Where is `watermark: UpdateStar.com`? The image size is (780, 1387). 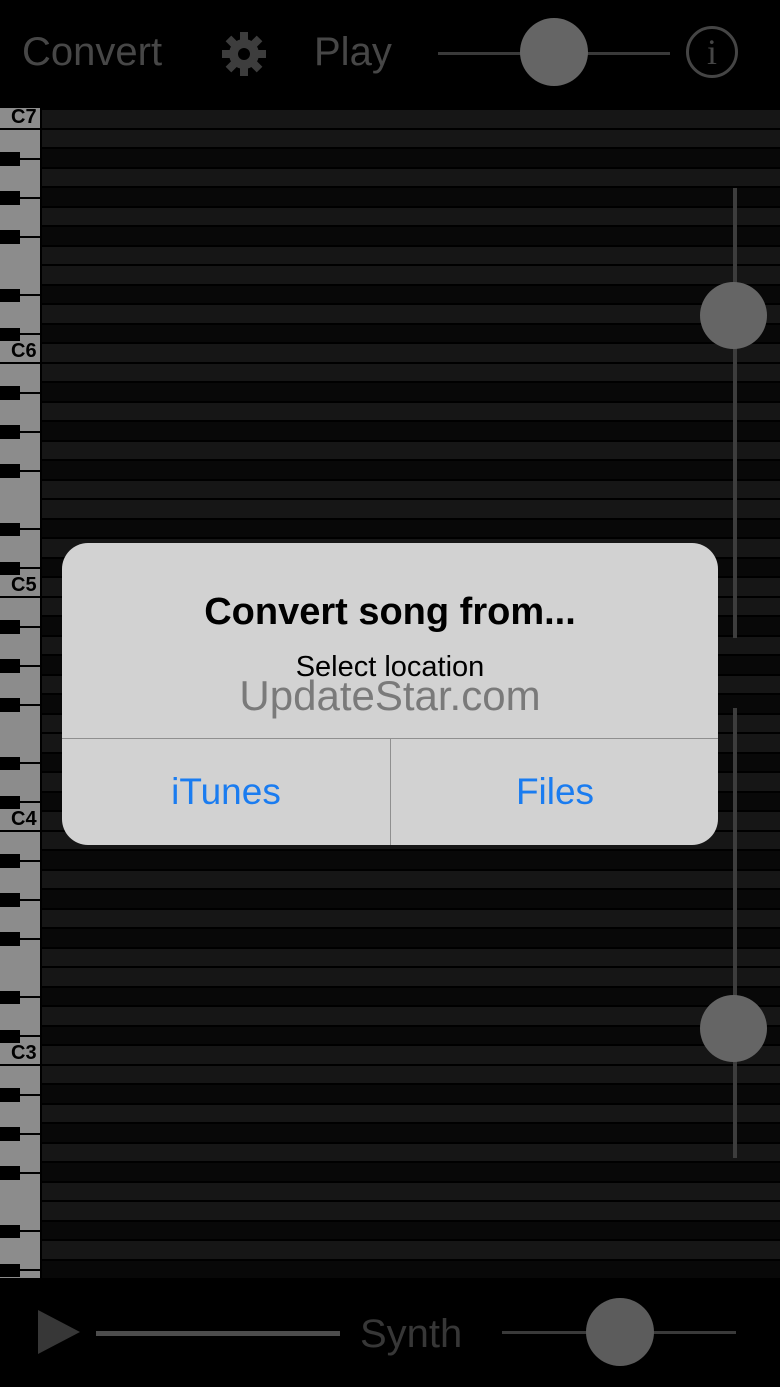
watermark: UpdateStar.com is located at coordinates (390, 695).